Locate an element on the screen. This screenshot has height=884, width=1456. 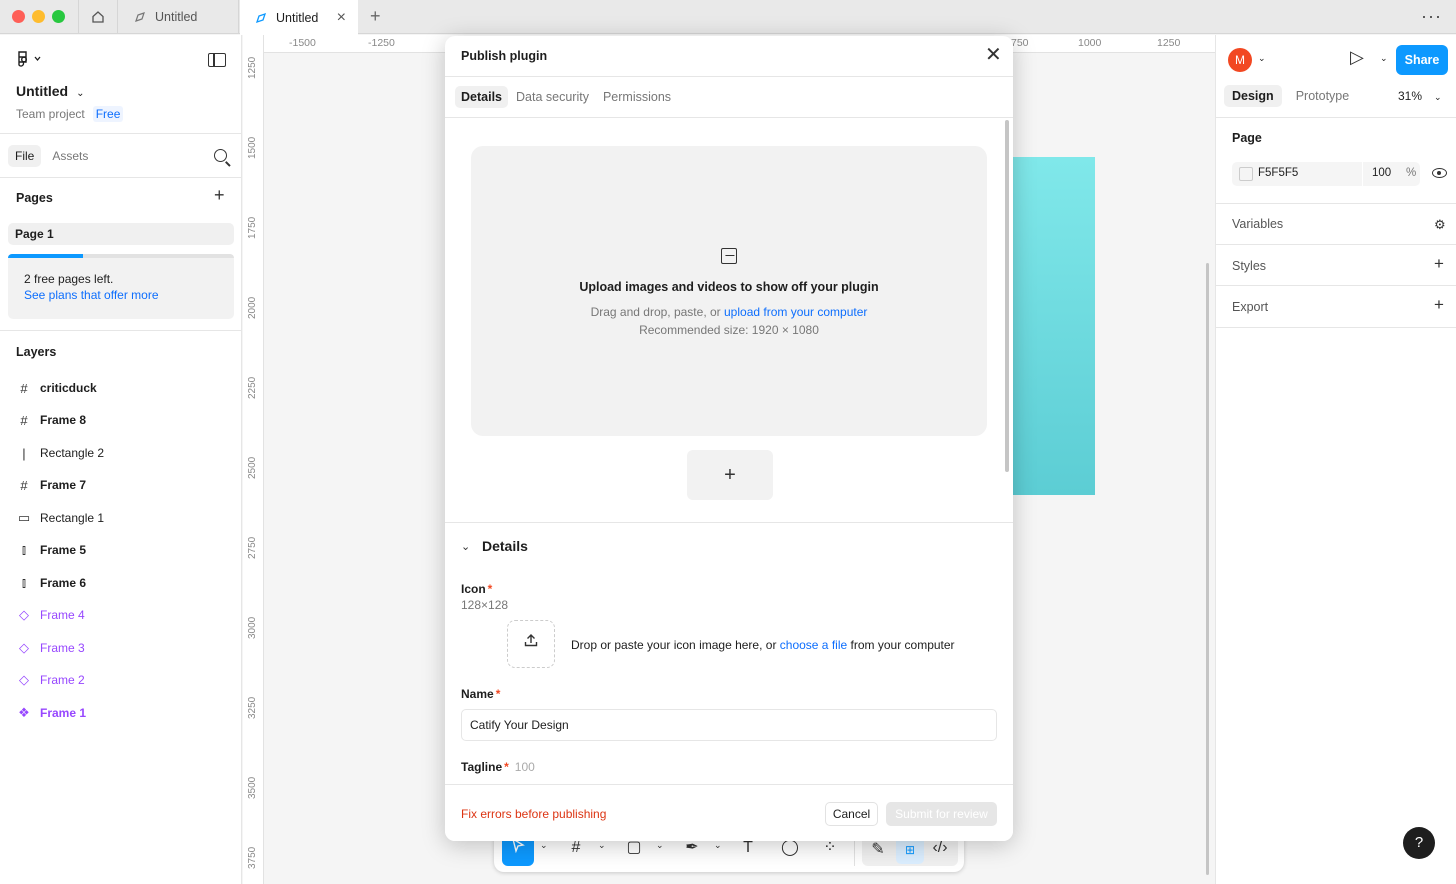
comment-tool-icon: ◯ is located at coordinates (790, 848).